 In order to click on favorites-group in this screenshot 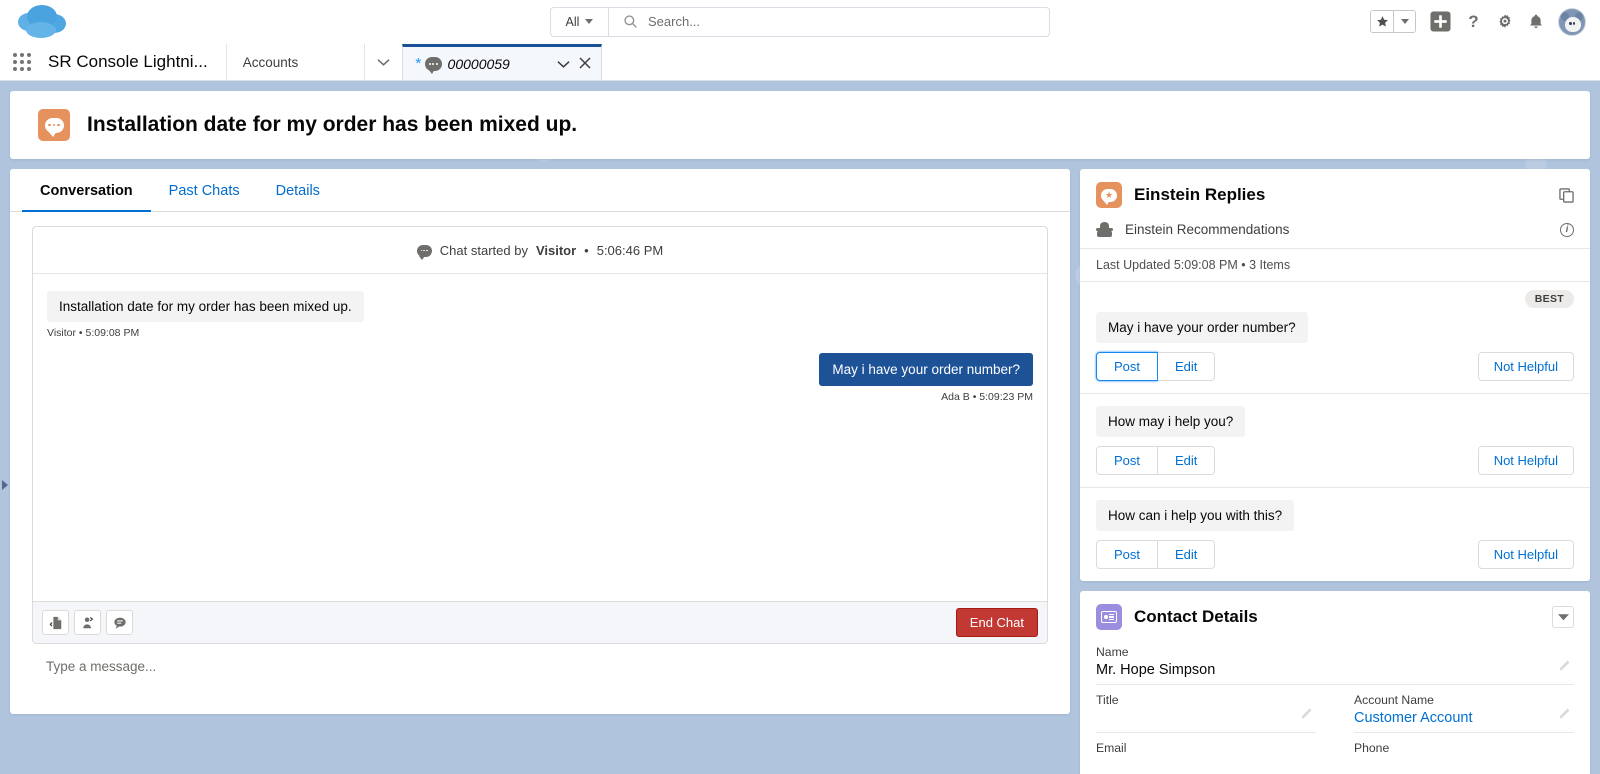, I will do `click(1393, 21)`.